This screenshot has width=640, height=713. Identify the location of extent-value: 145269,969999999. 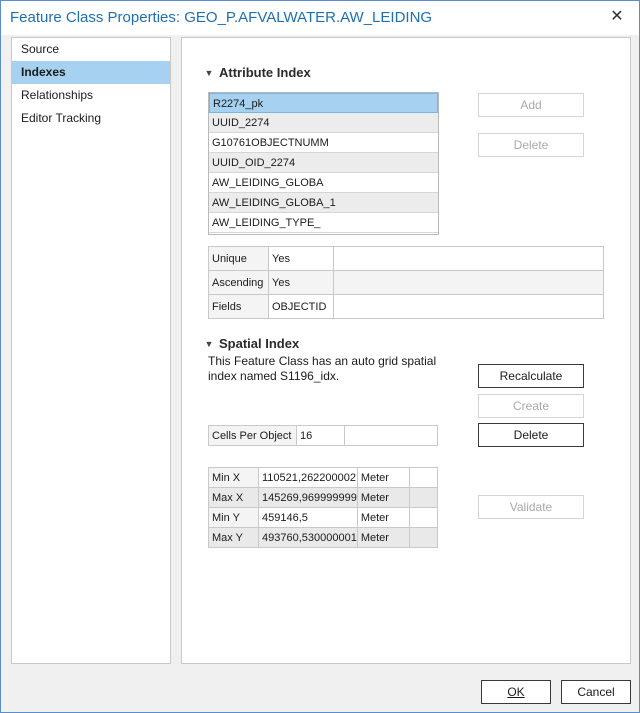
(308, 497).